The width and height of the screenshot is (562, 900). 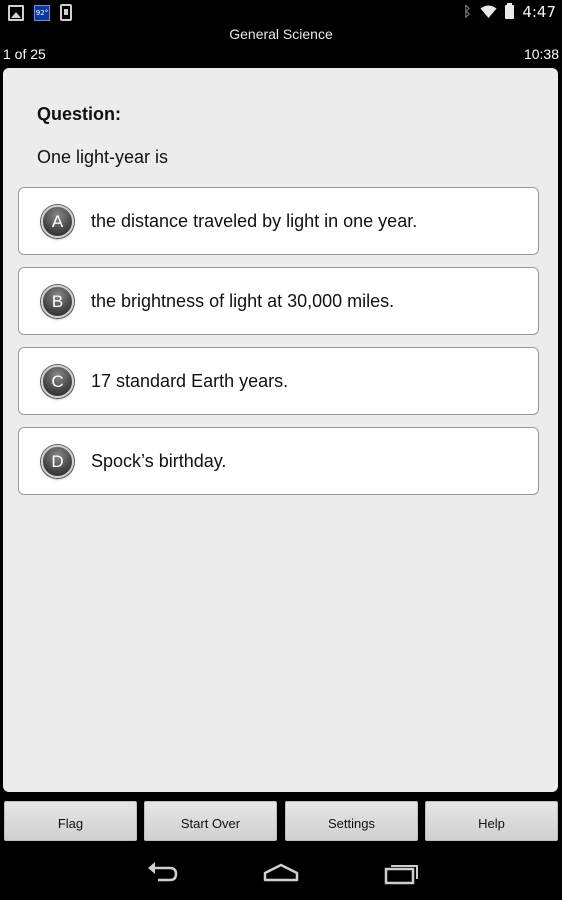 What do you see at coordinates (539, 12) in the screenshot?
I see `clock: 4:47` at bounding box center [539, 12].